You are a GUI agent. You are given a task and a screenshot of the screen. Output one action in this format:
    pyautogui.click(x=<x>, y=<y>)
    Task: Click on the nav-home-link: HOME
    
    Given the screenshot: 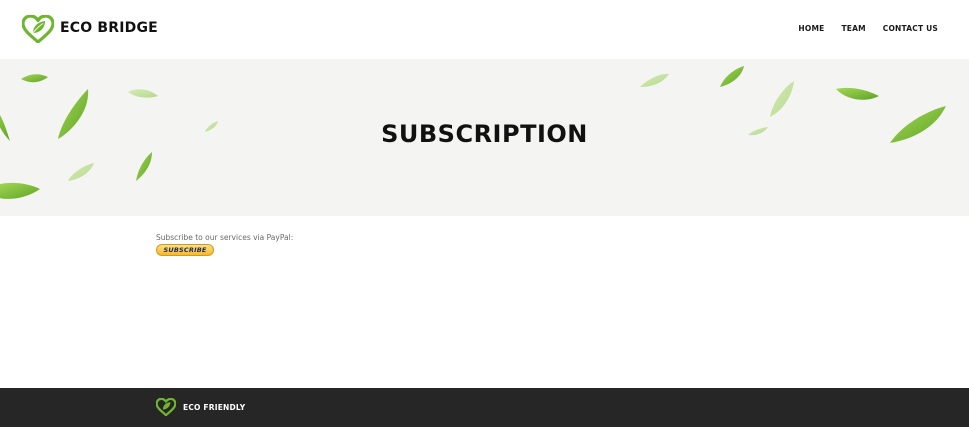 What is the action you would take?
    pyautogui.click(x=811, y=28)
    